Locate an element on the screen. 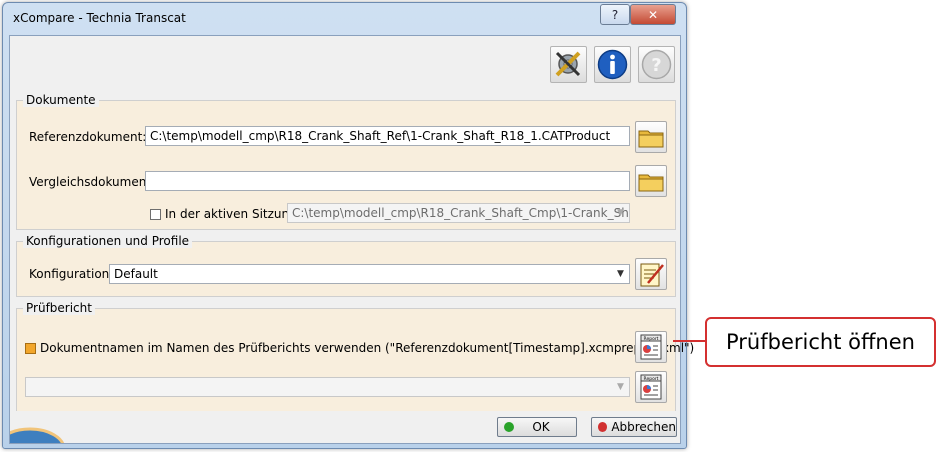 This screenshot has width=947, height=452. callout-text: Prüfbericht öffnen is located at coordinates (820, 342).